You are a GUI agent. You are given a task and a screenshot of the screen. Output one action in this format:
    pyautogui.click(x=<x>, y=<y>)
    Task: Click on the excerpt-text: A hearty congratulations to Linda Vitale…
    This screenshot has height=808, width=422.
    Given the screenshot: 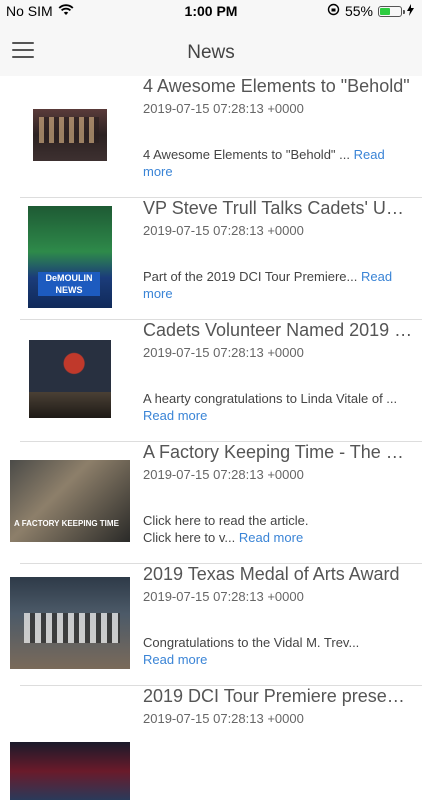 What is the action you would take?
    pyautogui.click(x=270, y=398)
    